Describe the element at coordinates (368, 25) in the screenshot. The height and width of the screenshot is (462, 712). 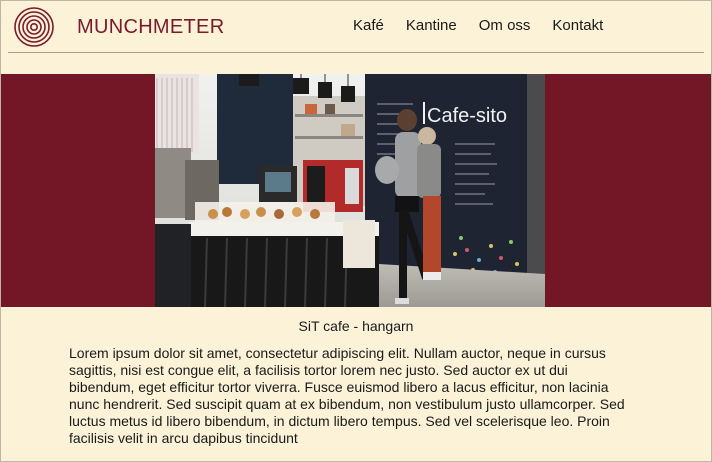
I see `nav-item-kafe: Kafé` at that location.